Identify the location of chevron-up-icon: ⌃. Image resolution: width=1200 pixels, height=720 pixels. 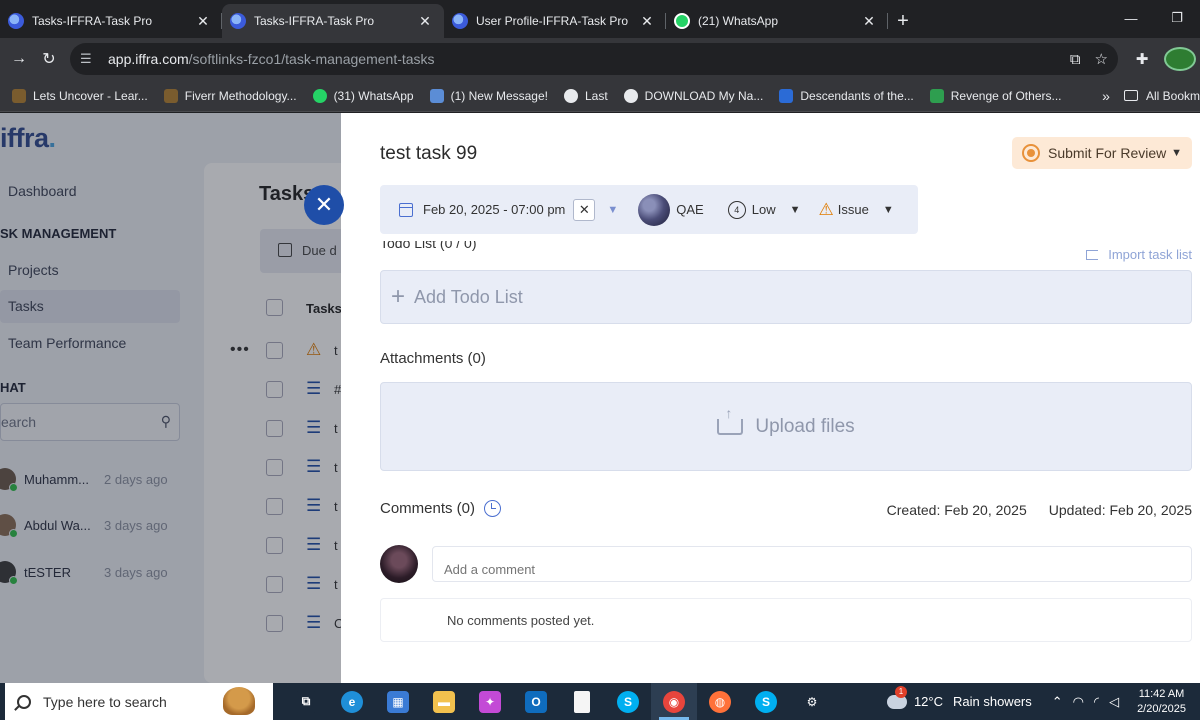
(1057, 702).